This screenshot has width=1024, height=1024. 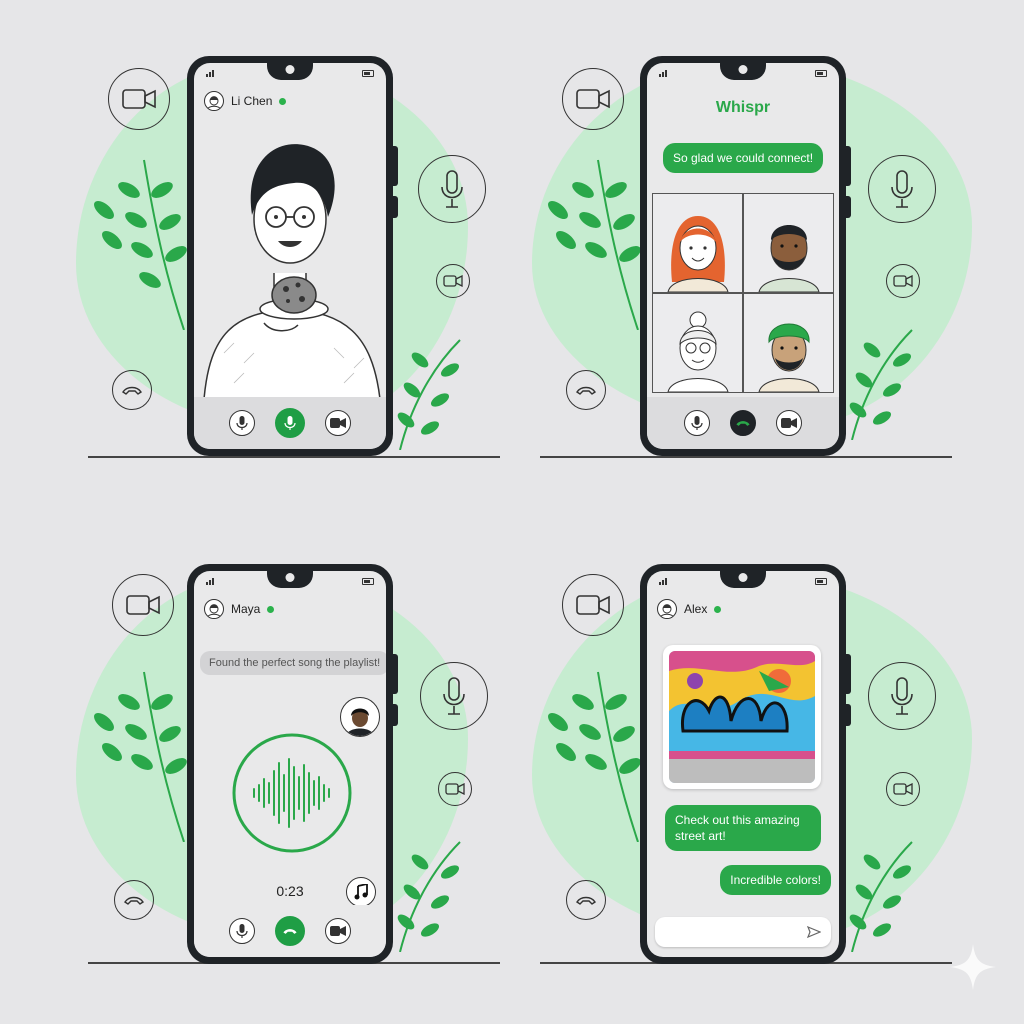 I want to click on contact-header: Maya, so click(x=239, y=609).